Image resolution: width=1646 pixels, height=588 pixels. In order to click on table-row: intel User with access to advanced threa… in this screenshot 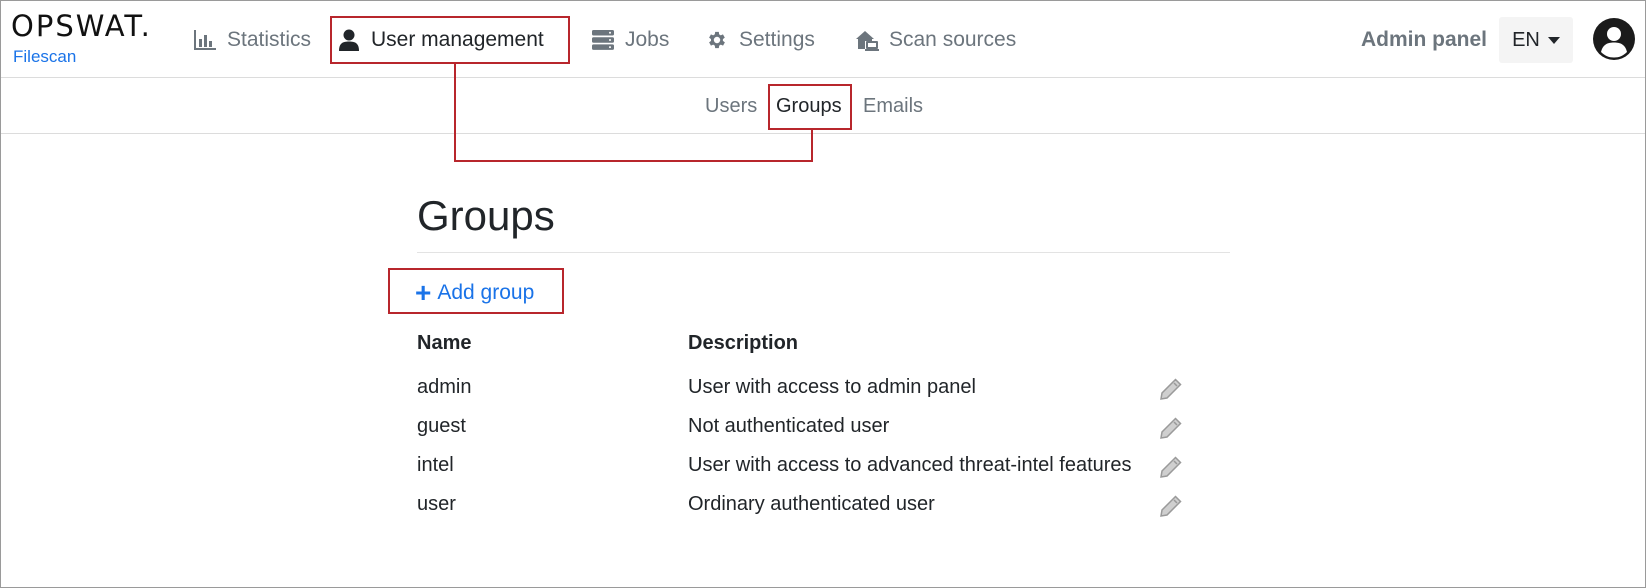, I will do `click(807, 472)`.